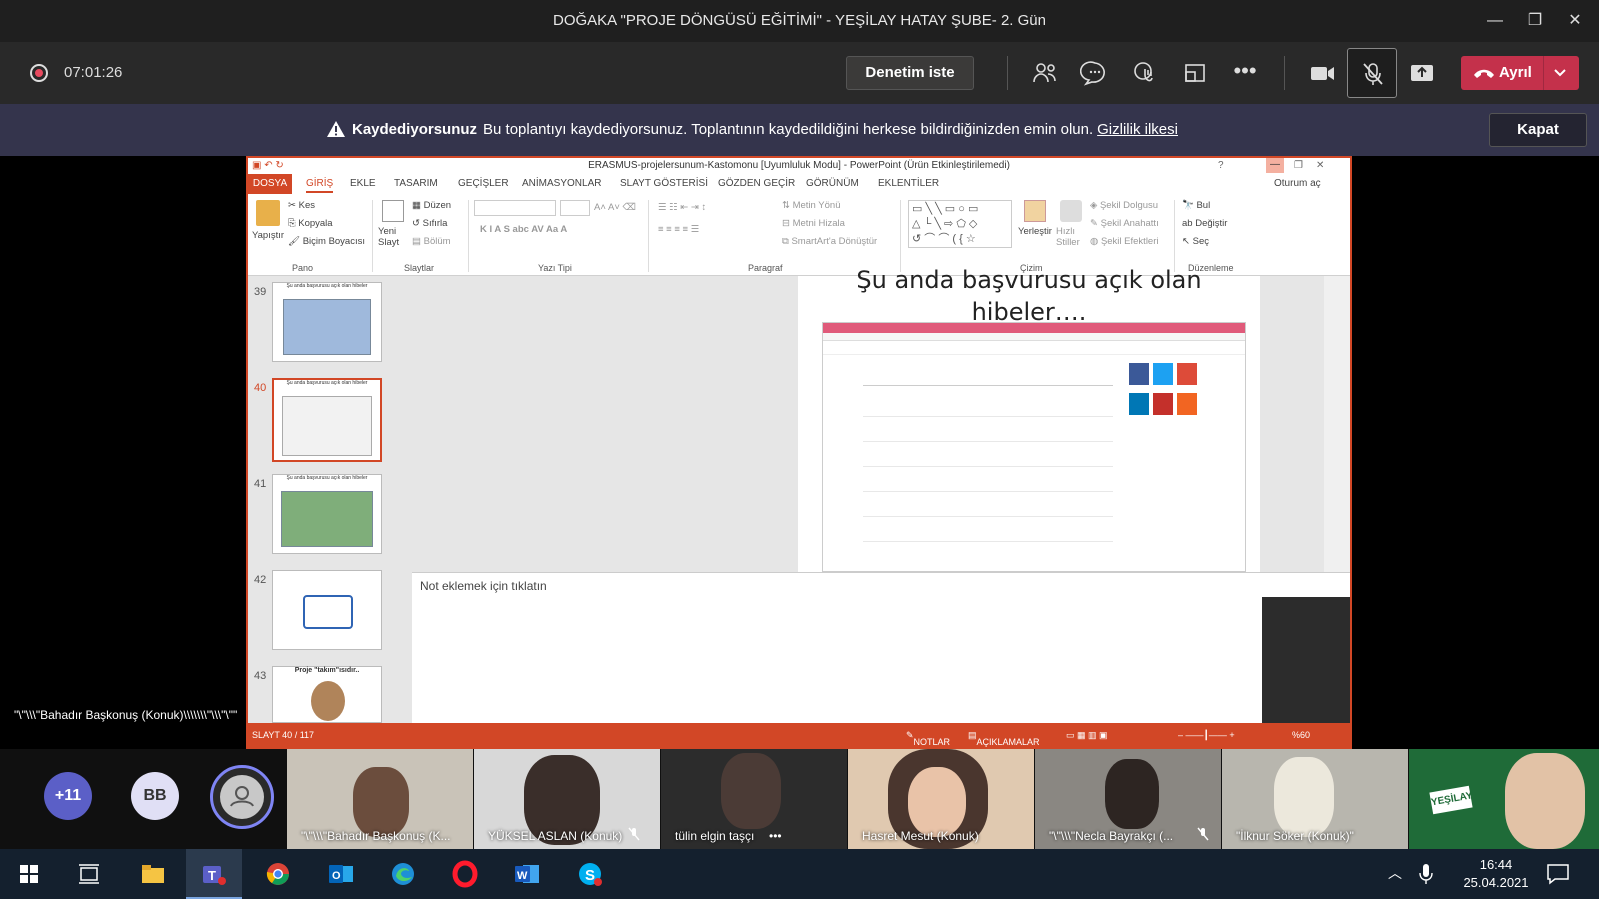 The image size is (1599, 899). Describe the element at coordinates (908, 183) in the screenshot. I see `tab-addins: EKLENTİLER` at that location.